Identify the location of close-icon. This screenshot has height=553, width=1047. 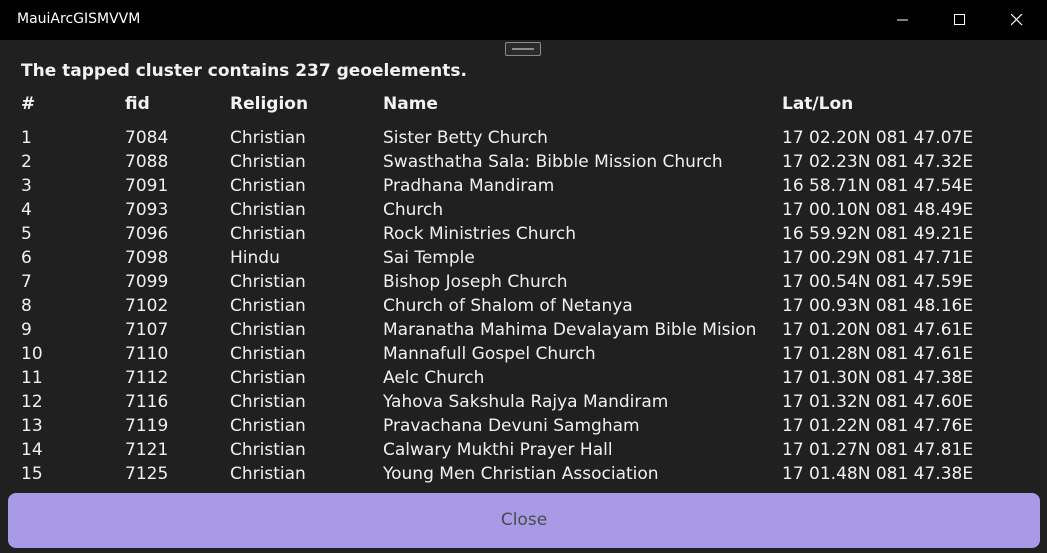
(1017, 20).